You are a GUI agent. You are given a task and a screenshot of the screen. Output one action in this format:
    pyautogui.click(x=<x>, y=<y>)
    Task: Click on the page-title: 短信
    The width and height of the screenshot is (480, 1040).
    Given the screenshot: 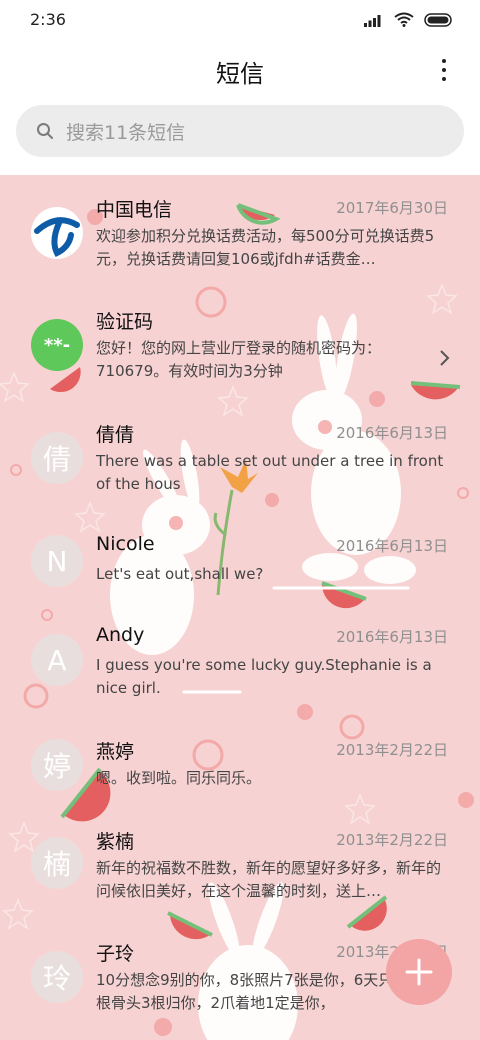 What is the action you would take?
    pyautogui.click(x=240, y=74)
    